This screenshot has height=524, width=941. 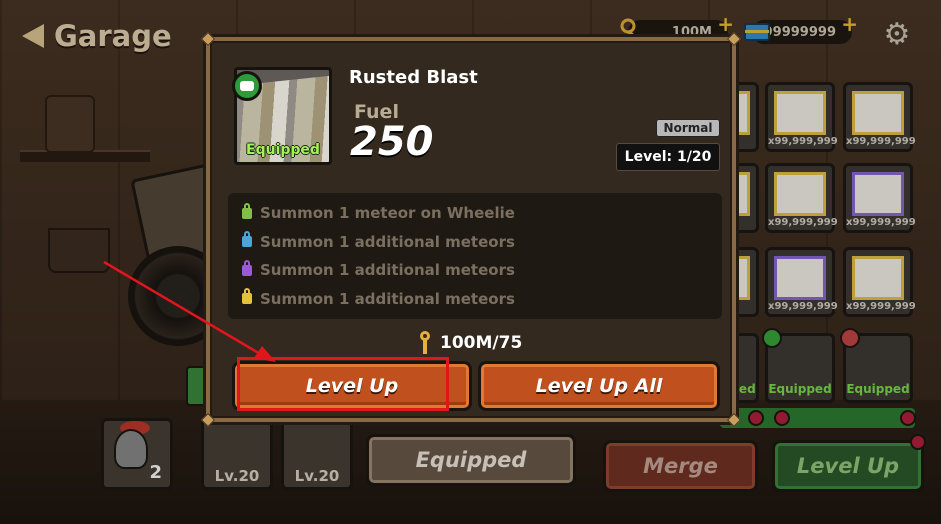 What do you see at coordinates (688, 128) in the screenshot?
I see `rarity-badge: Normal` at bounding box center [688, 128].